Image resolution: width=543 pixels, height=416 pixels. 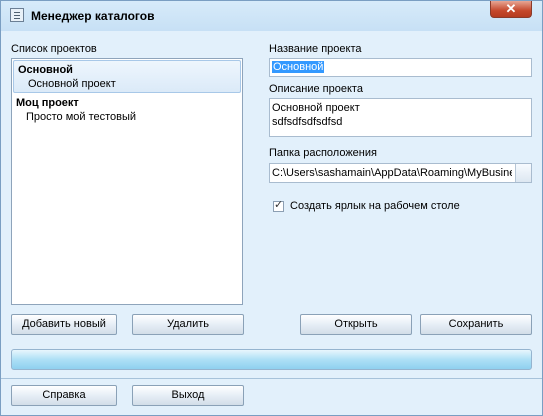 What do you see at coordinates (476, 324) in the screenshot?
I see `save-project-button: Сохранить` at bounding box center [476, 324].